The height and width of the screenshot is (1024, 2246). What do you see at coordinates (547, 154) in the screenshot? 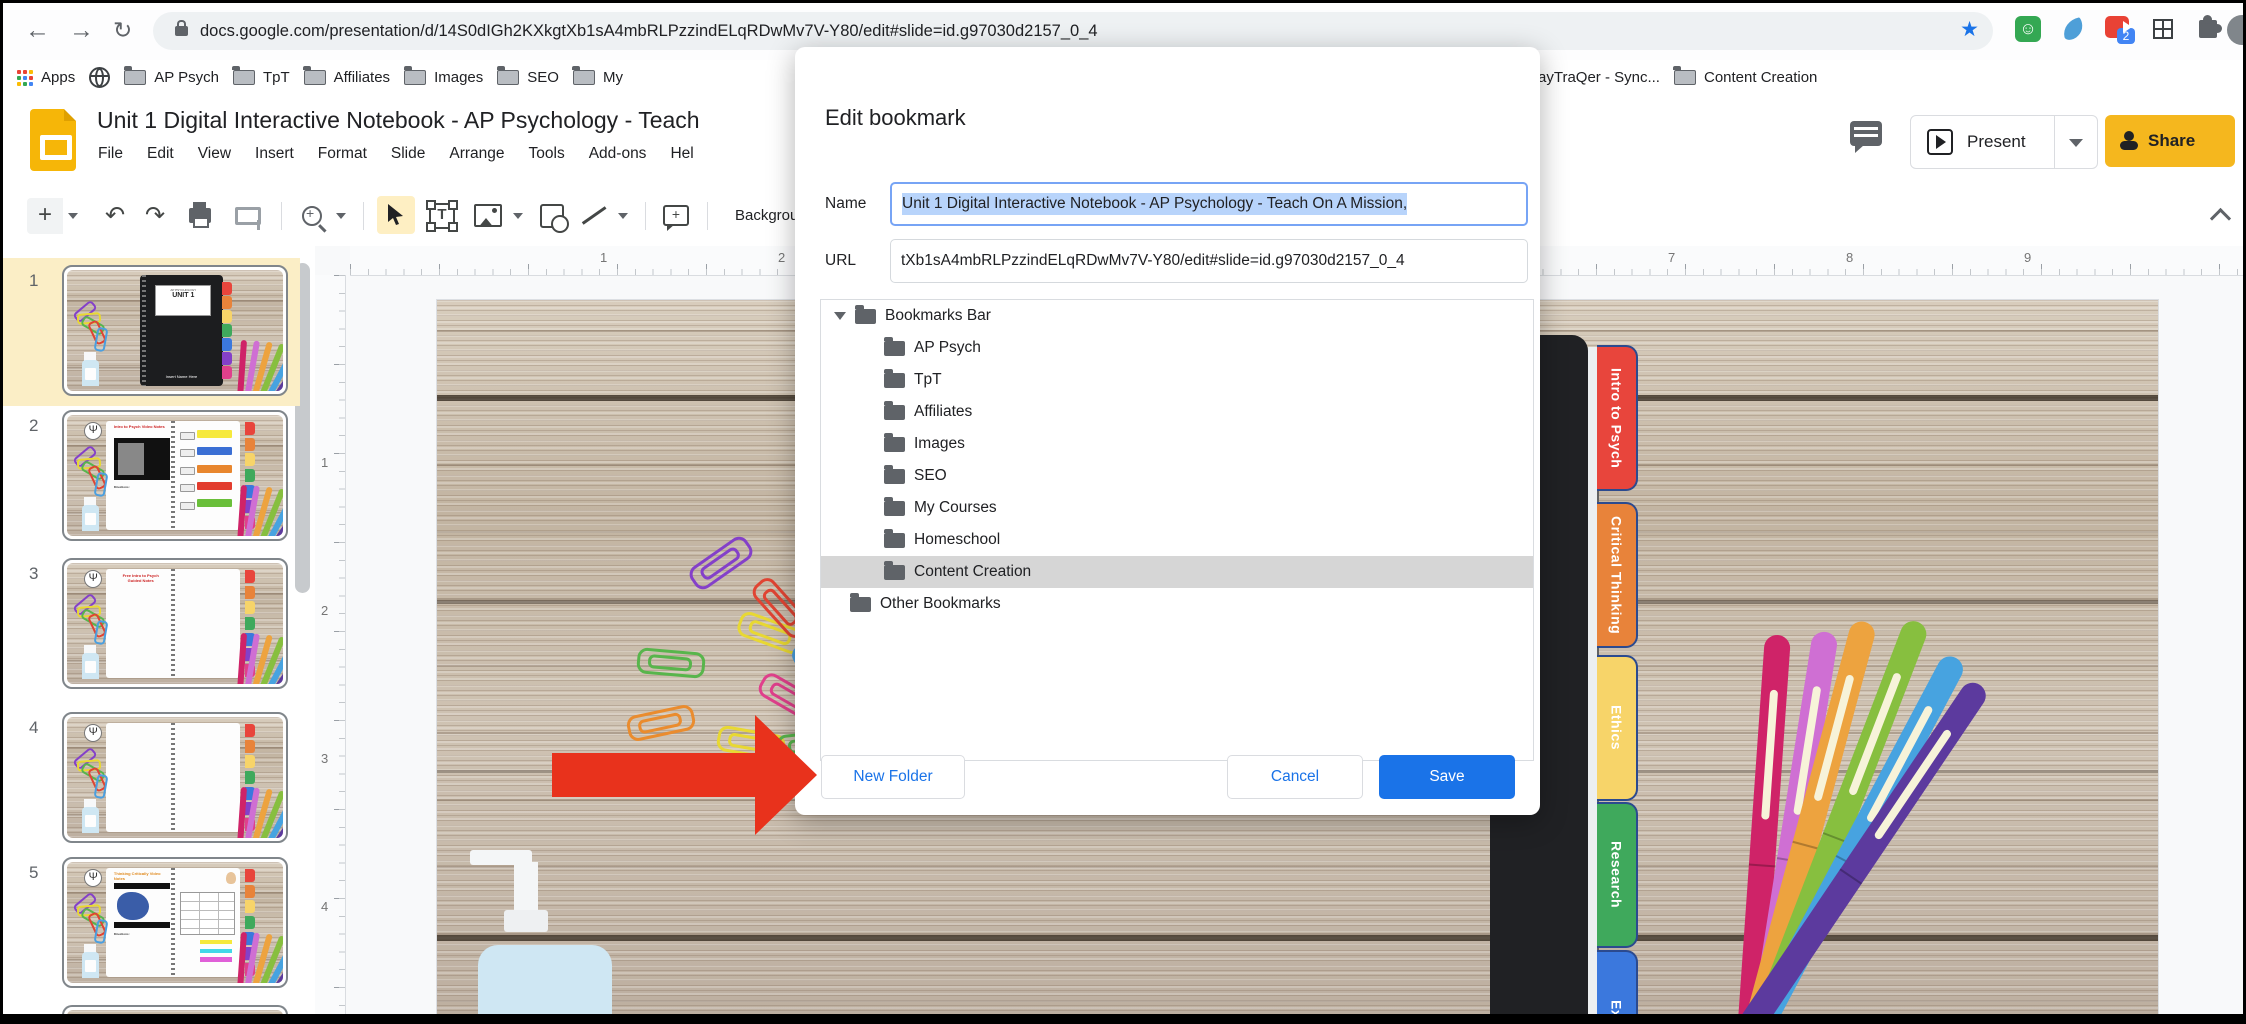
I see `menu-tools: Tools` at bounding box center [547, 154].